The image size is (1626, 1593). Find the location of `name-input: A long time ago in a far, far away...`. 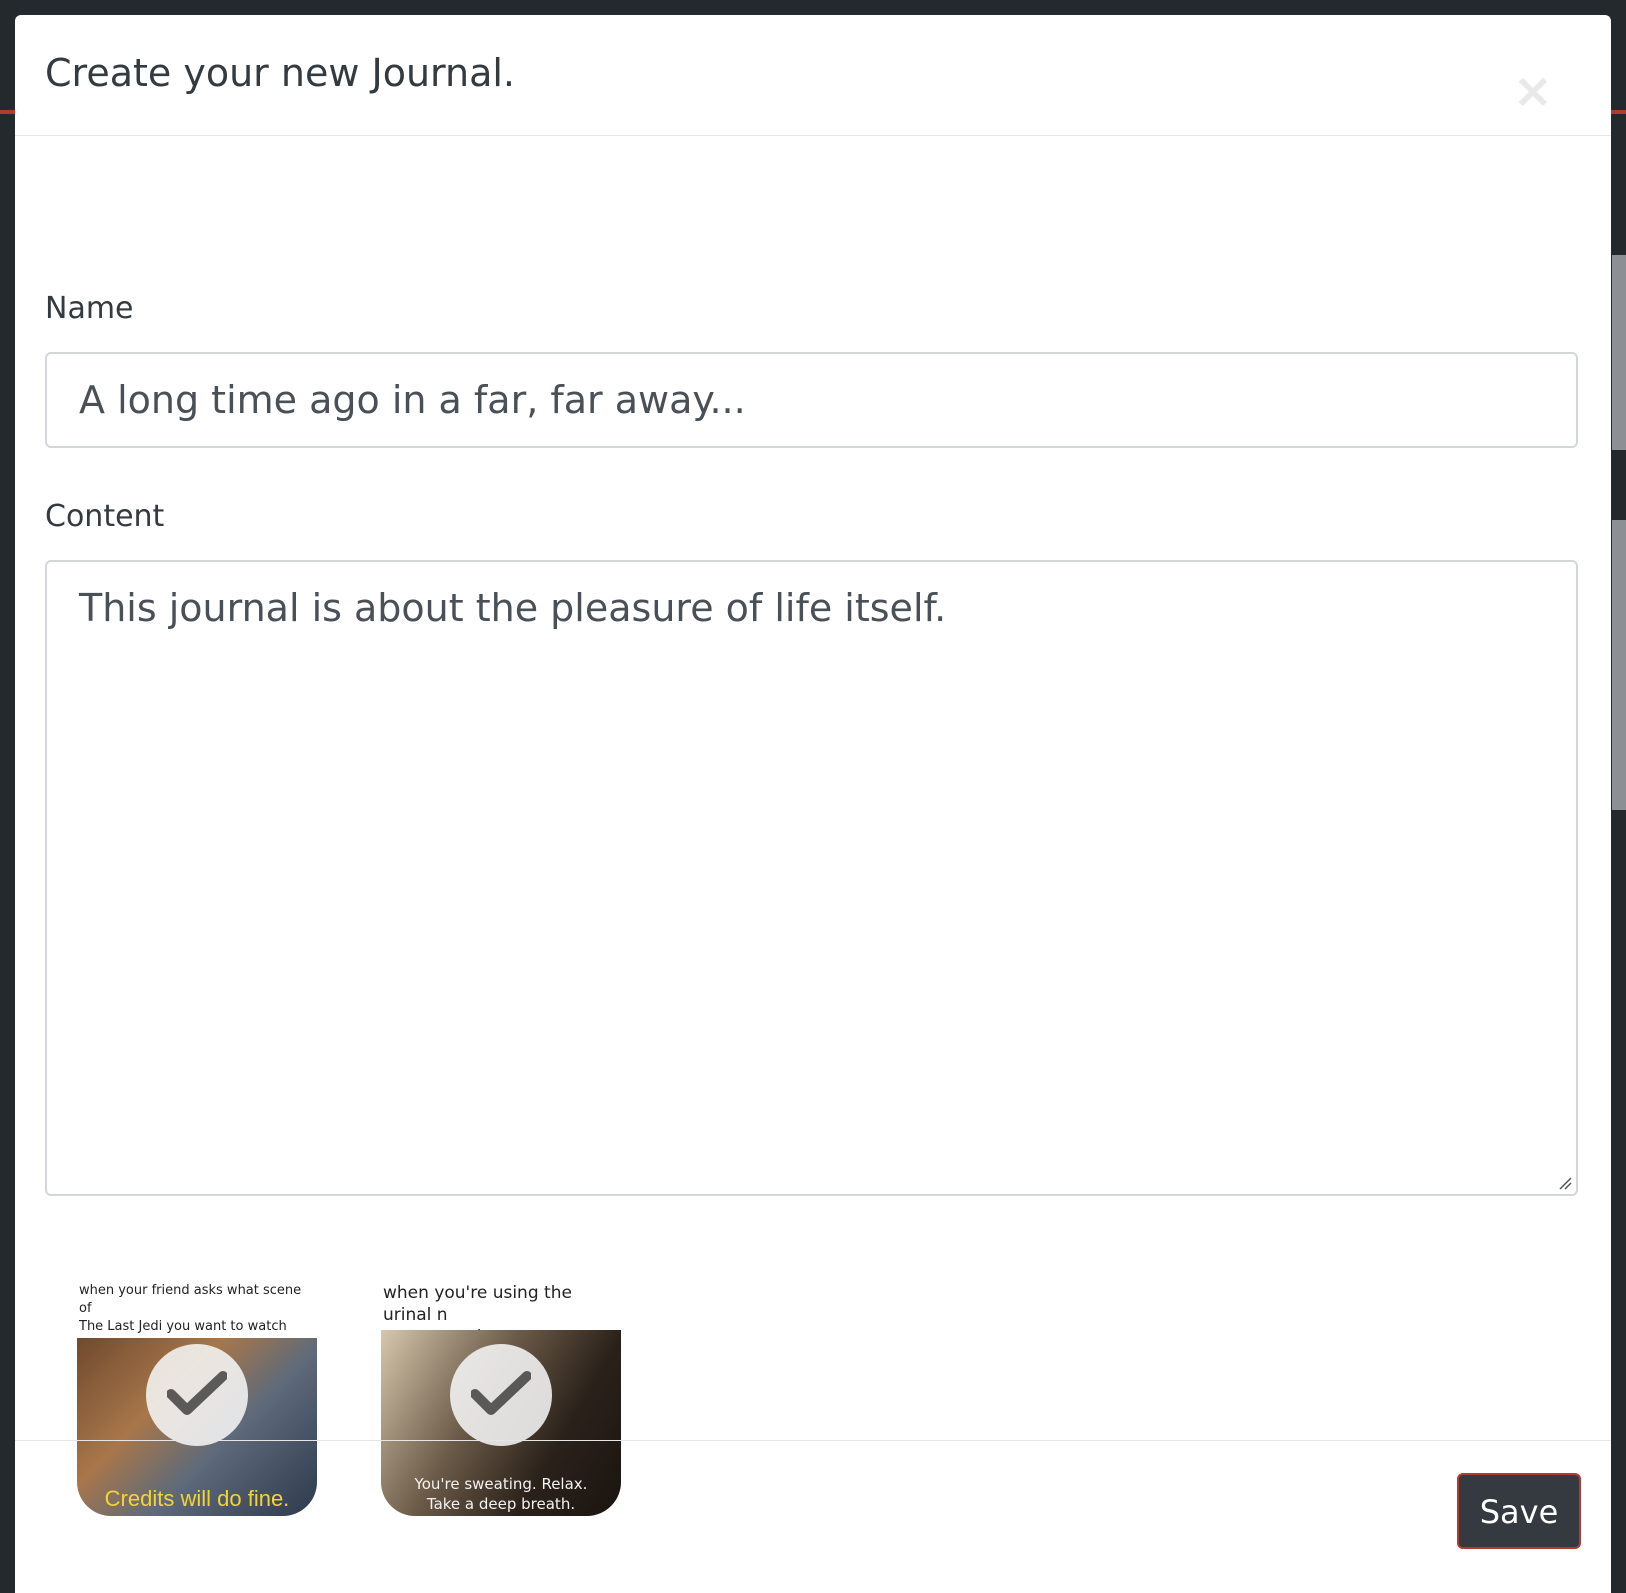

name-input: A long time ago in a far, far away... is located at coordinates (811, 400).